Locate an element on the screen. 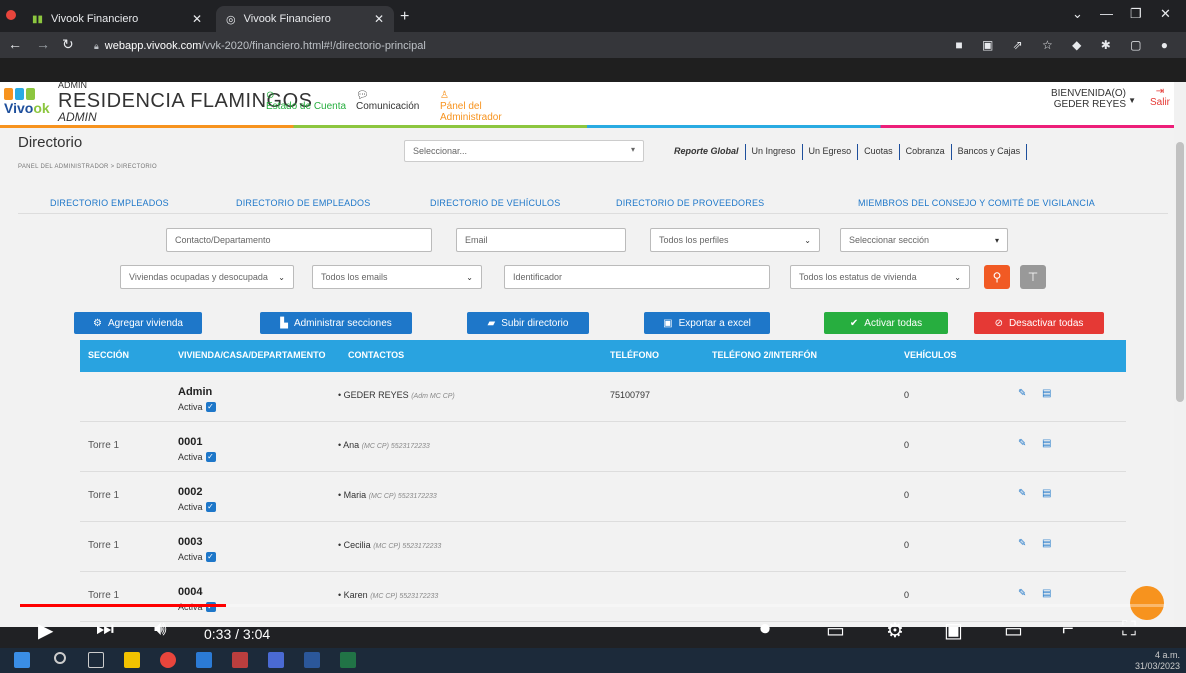 Image resolution: width=1186 pixels, height=673 pixels. perfiles-select: Todos los perfiles ⌄ is located at coordinates (735, 240).